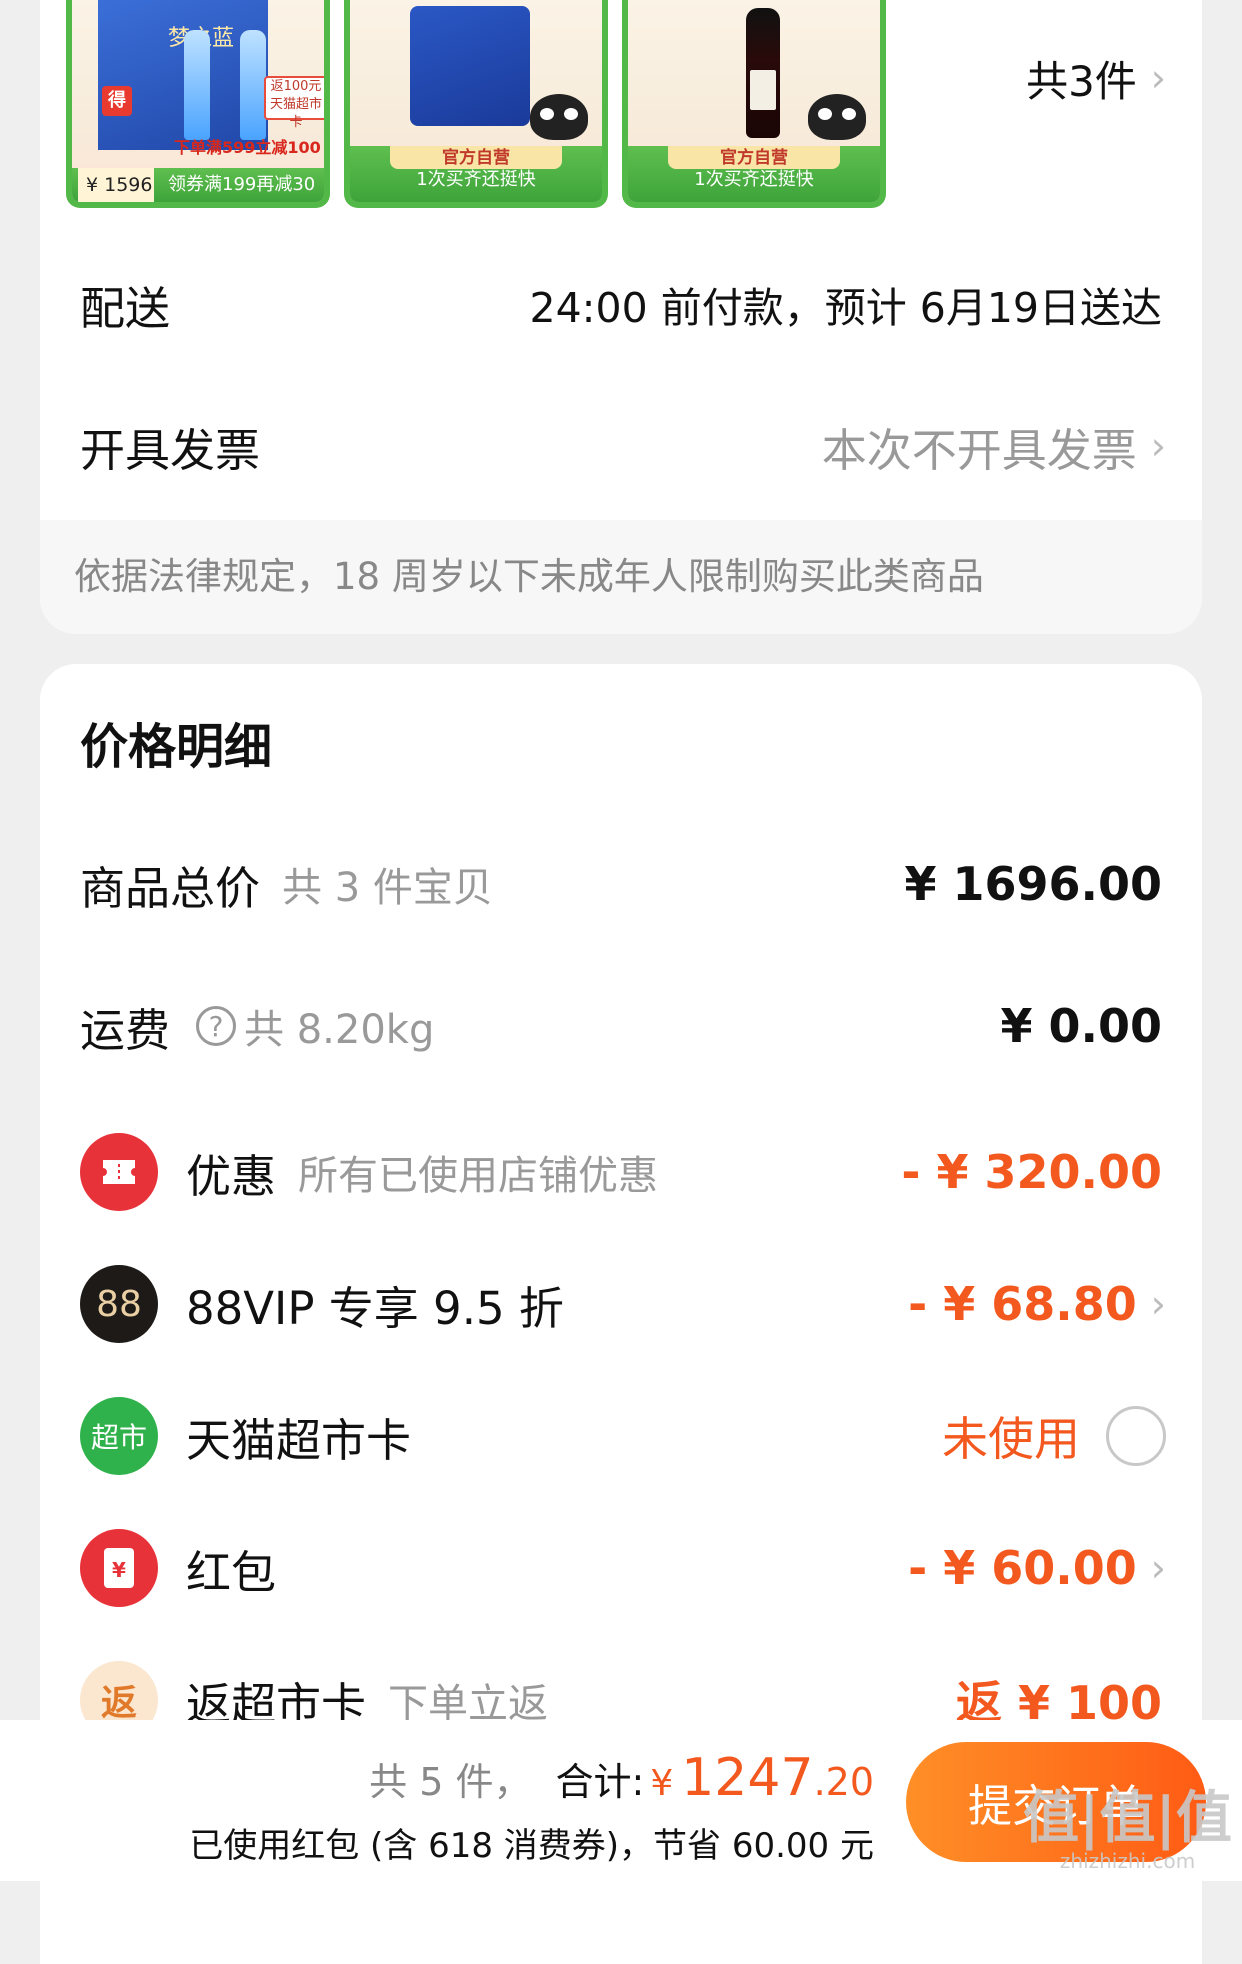 The height and width of the screenshot is (1964, 1242). I want to click on red-packet-icon: ¥, so click(119, 1568).